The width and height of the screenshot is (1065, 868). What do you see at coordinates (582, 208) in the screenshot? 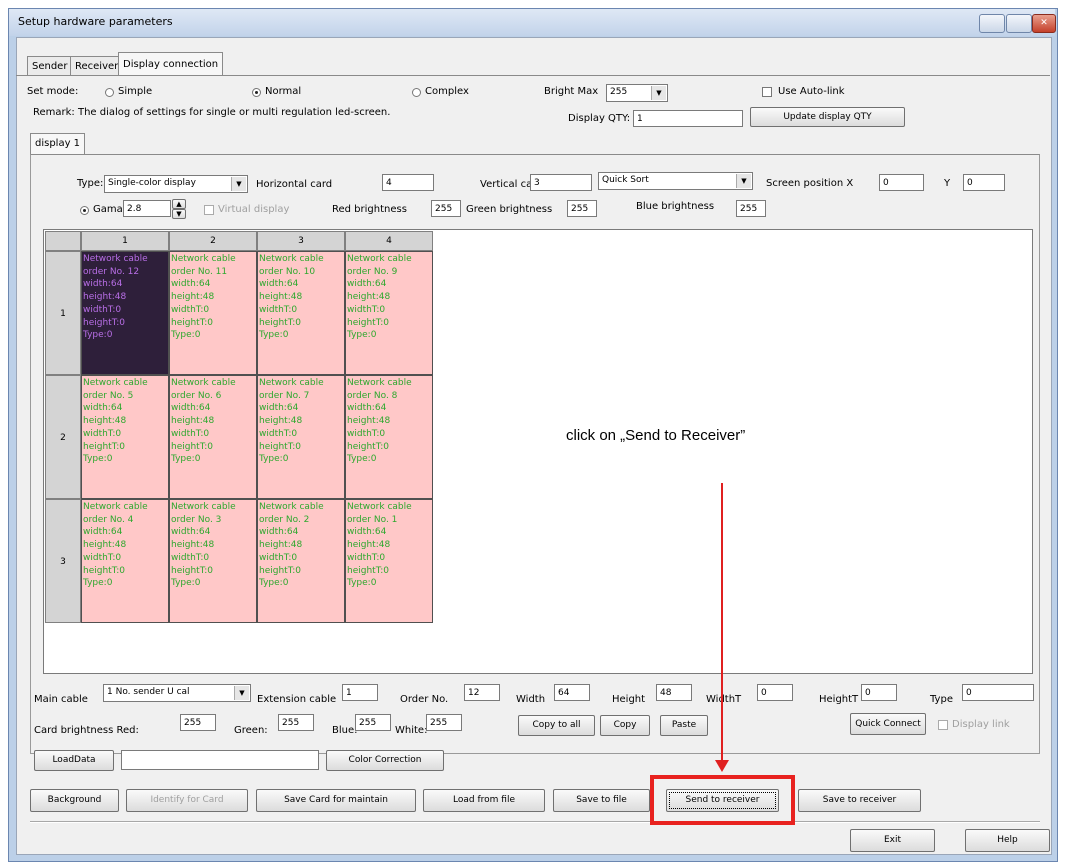
I see `green-brightness-input: 255` at bounding box center [582, 208].